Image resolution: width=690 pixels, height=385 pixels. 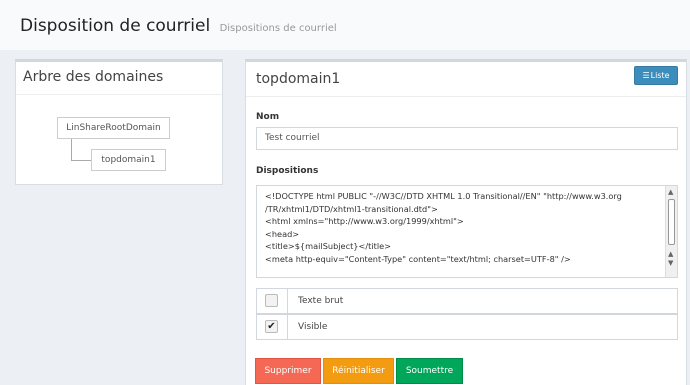 What do you see at coordinates (268, 117) in the screenshot?
I see `name-label: Nom` at bounding box center [268, 117].